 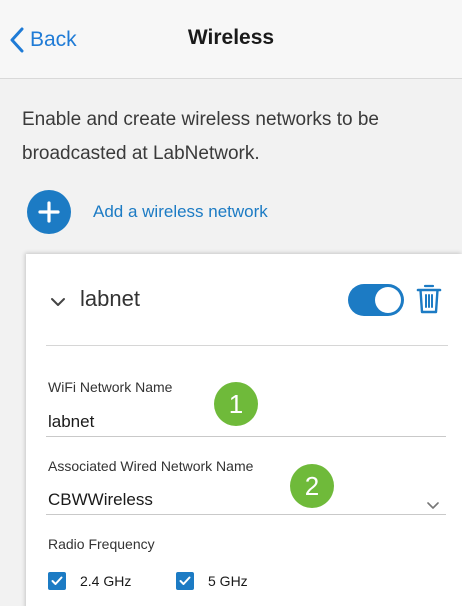 What do you see at coordinates (246, 436) in the screenshot?
I see `wifi-name-underline` at bounding box center [246, 436].